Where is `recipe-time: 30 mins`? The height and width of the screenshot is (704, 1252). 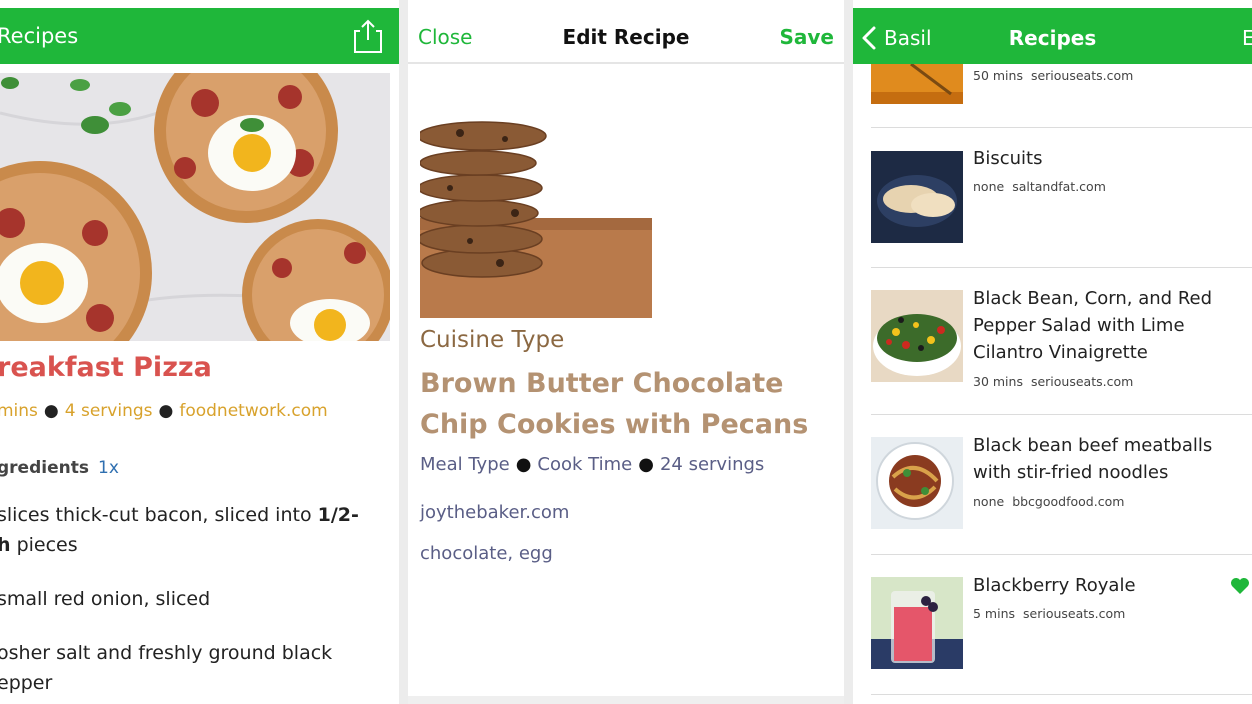
recipe-time: 30 mins is located at coordinates (998, 381).